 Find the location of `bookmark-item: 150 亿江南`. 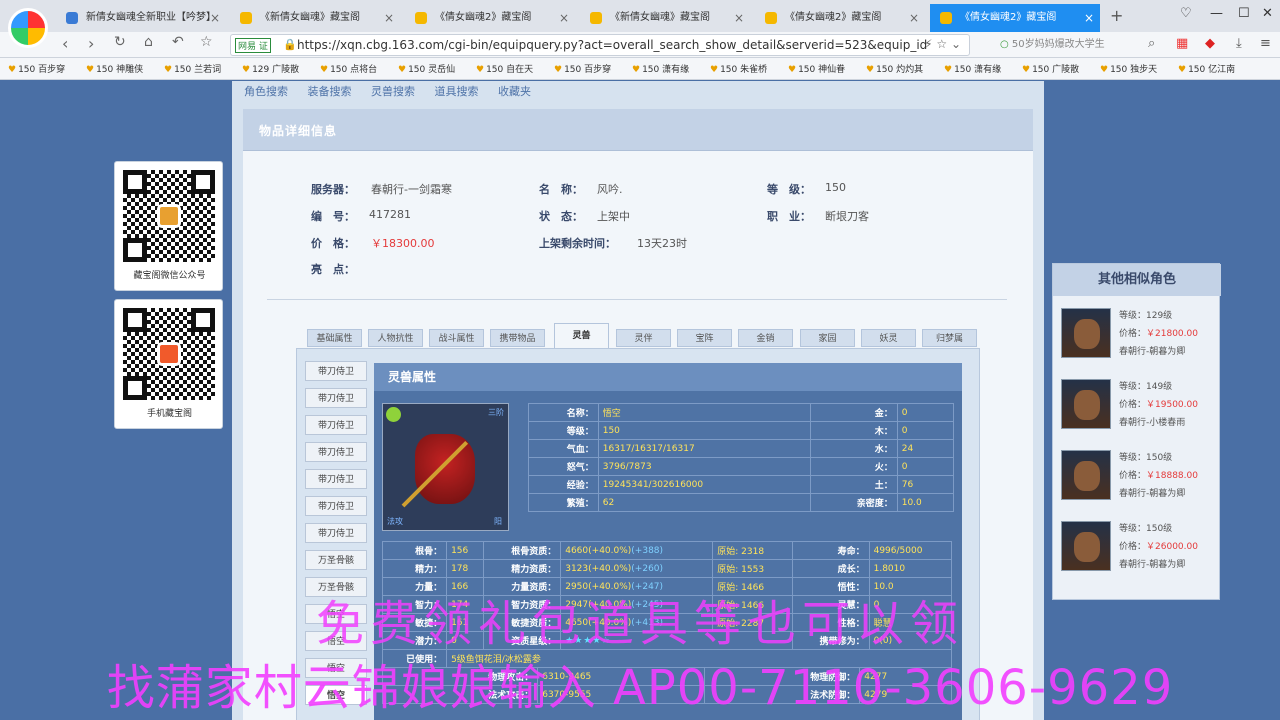

bookmark-item: 150 亿江南 is located at coordinates (1206, 68).